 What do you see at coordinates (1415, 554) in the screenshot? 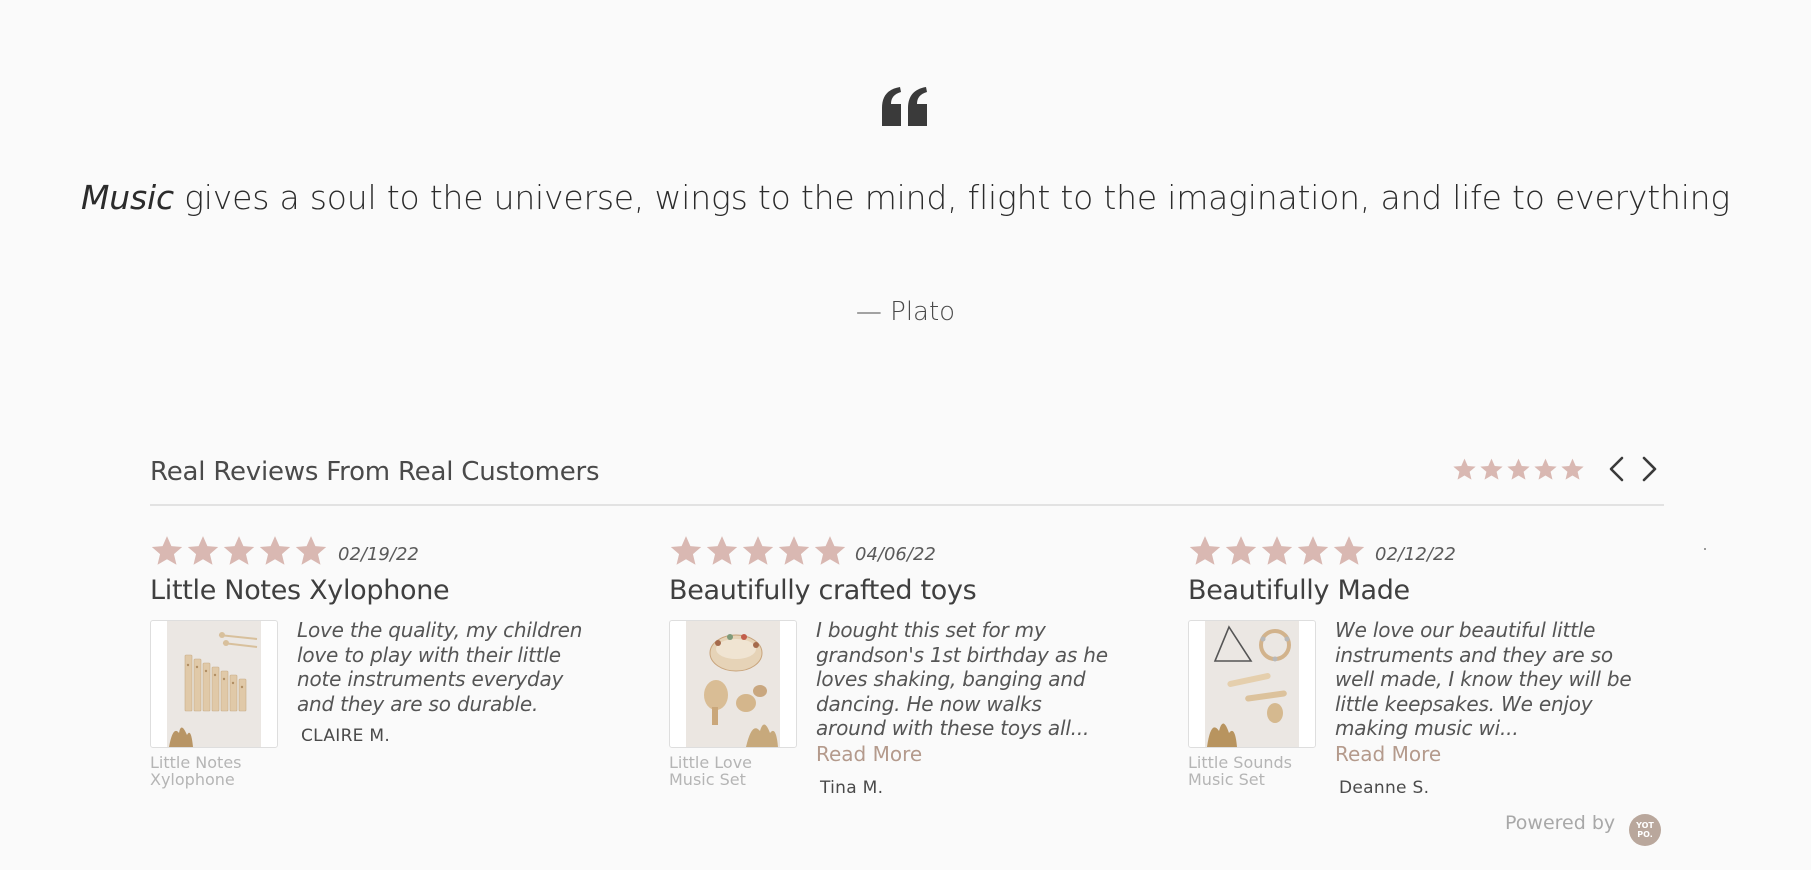
I see `review-date: 02/12/22` at bounding box center [1415, 554].